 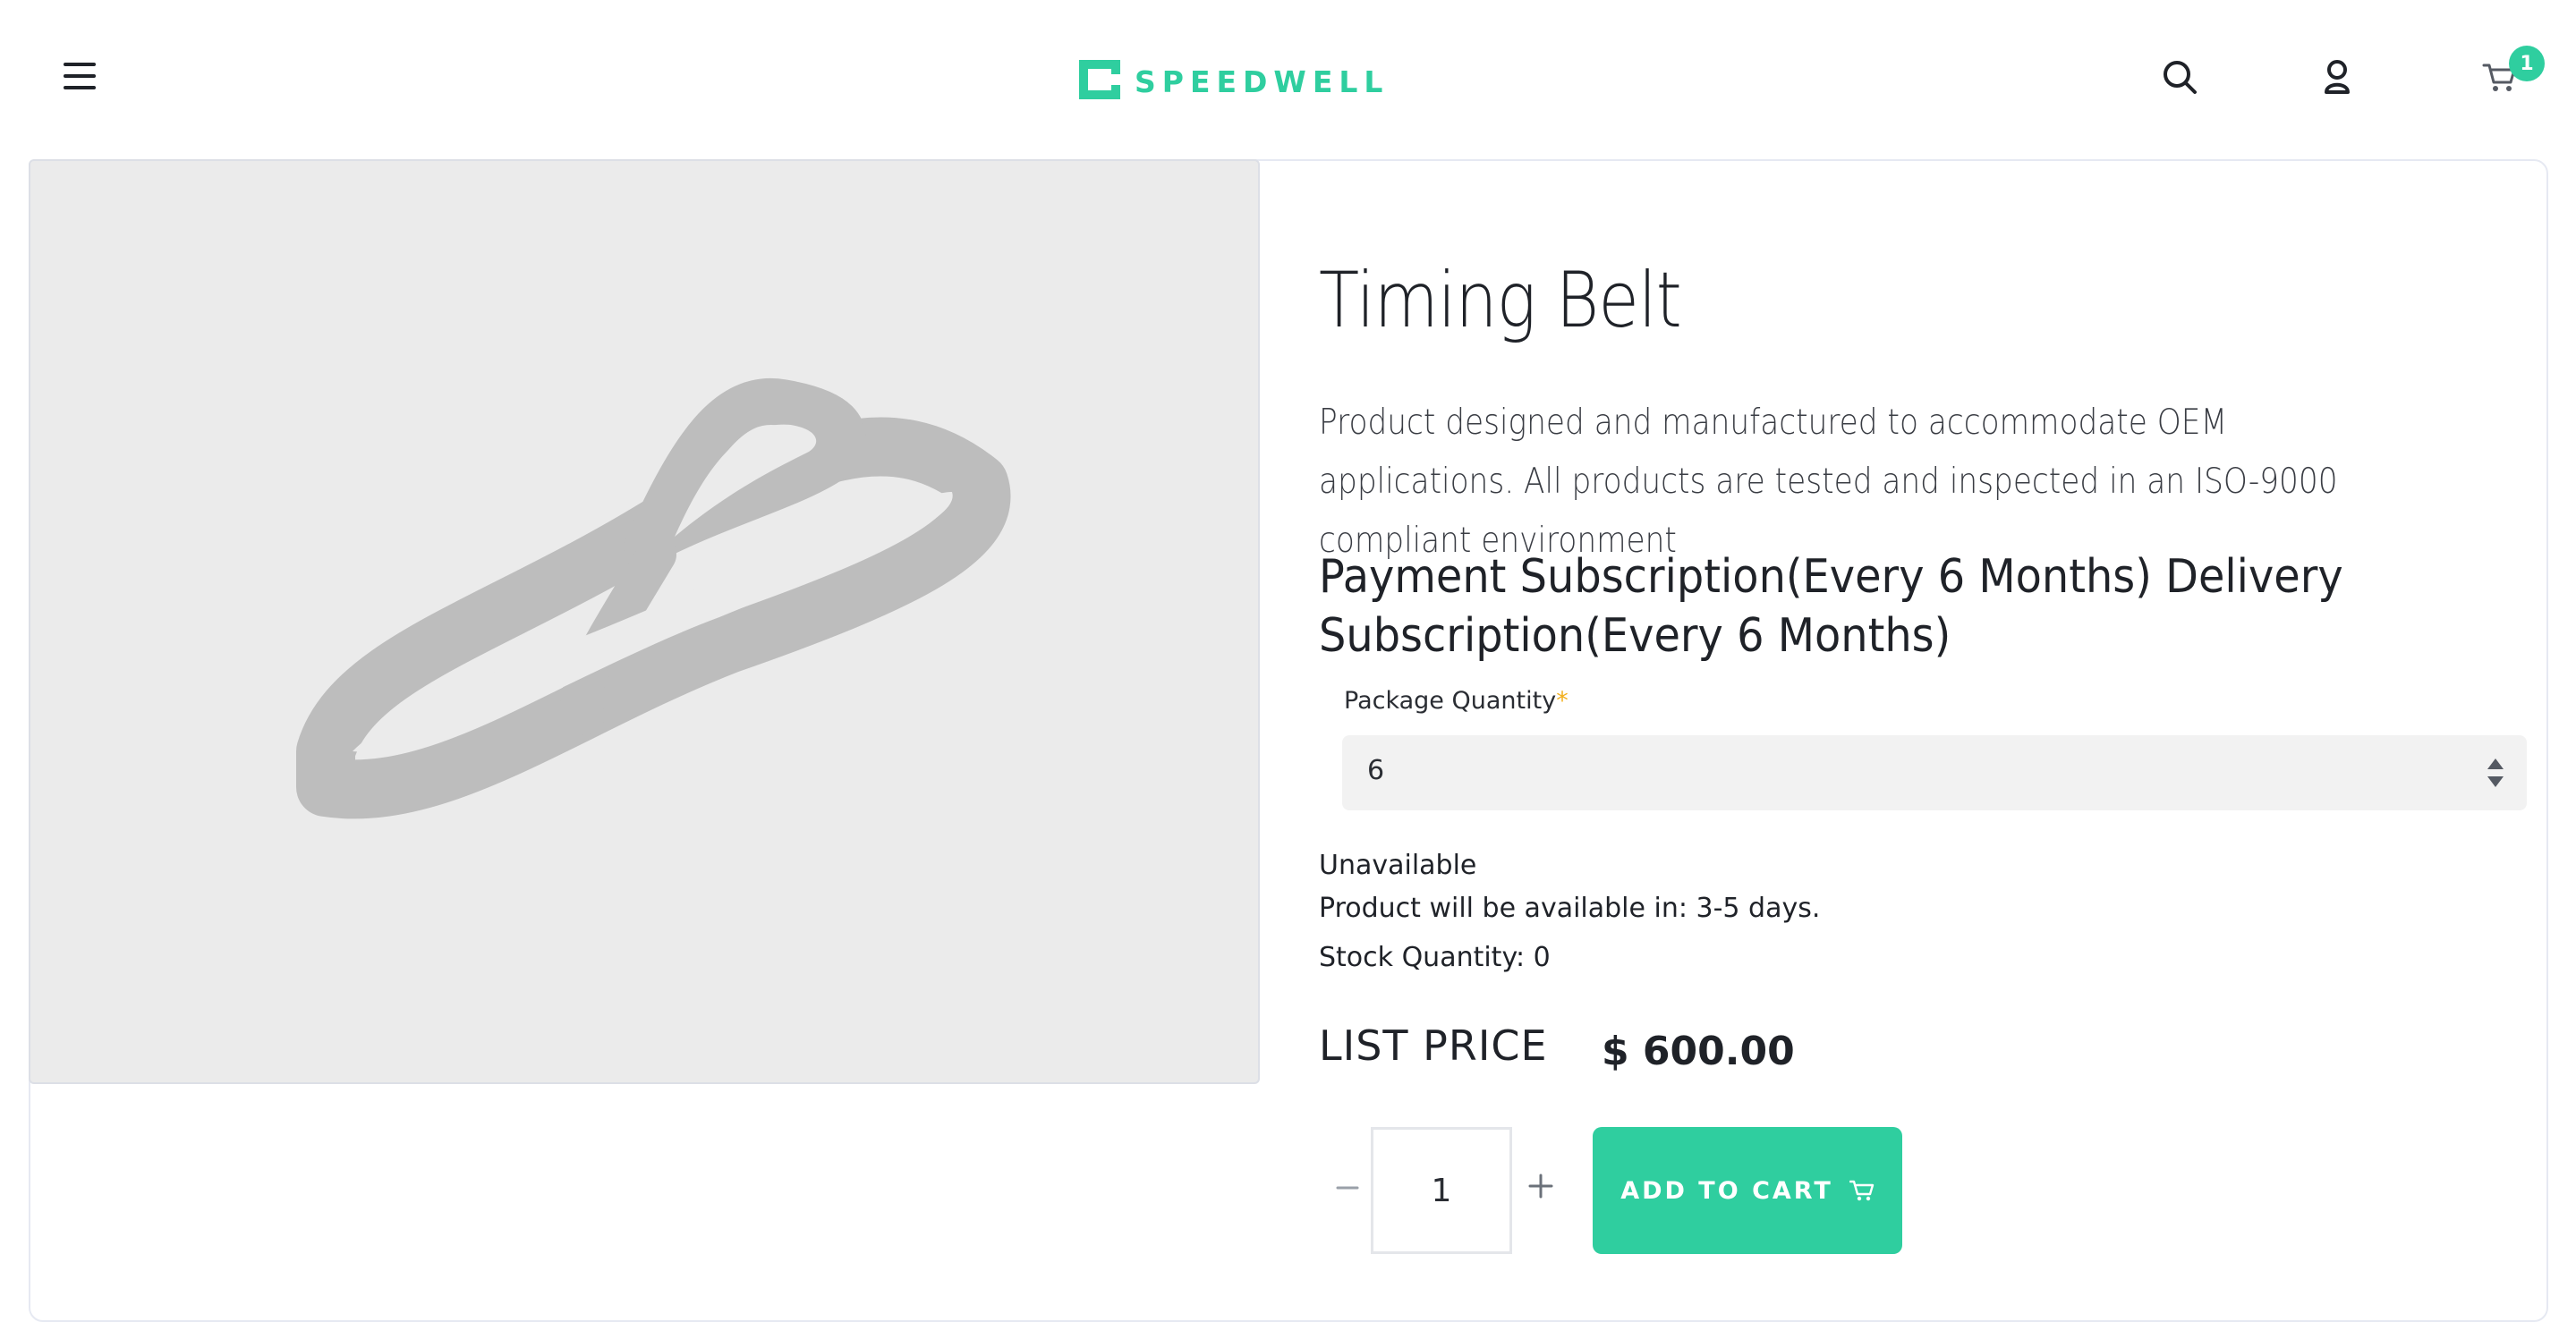 What do you see at coordinates (1262, 81) in the screenshot?
I see `brand-name: SPEEDWELL` at bounding box center [1262, 81].